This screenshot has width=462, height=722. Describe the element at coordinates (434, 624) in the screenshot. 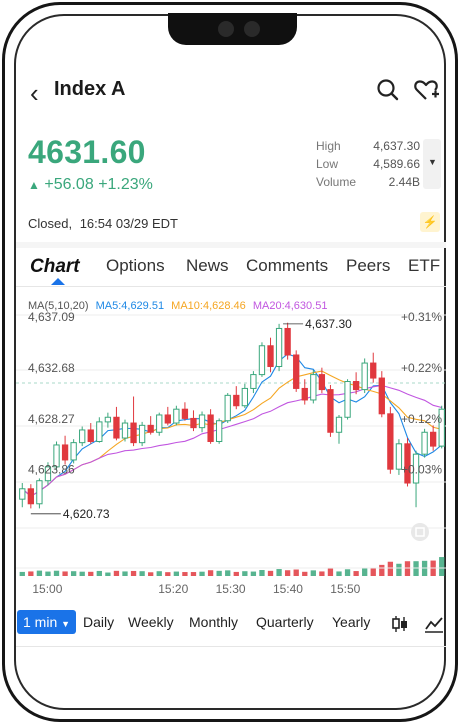

I see `line-chart-icon` at that location.